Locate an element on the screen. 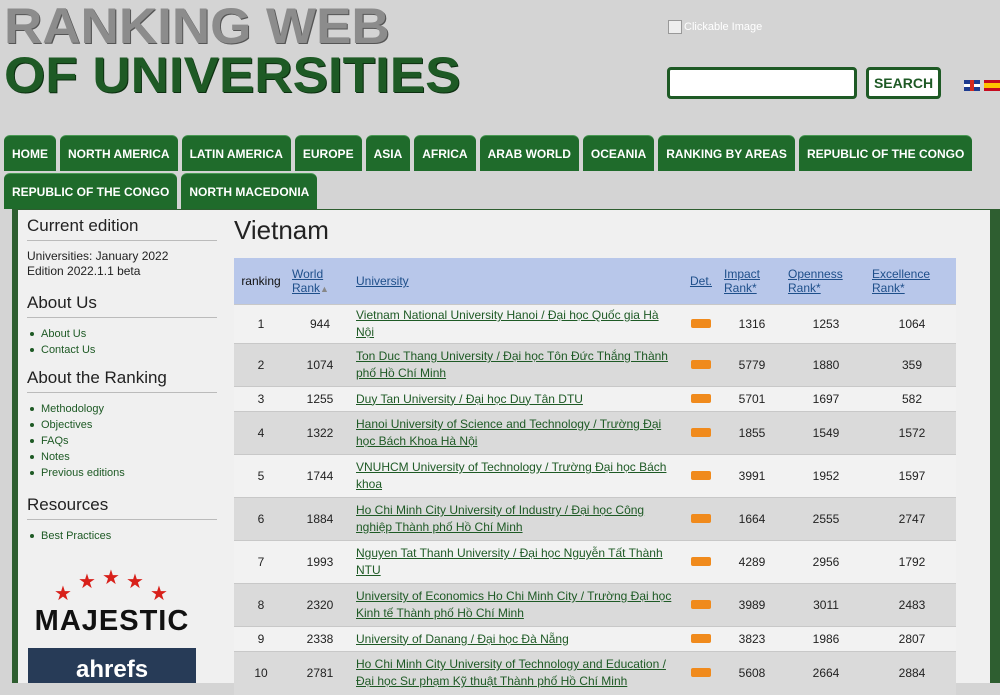  nav-home: HOME is located at coordinates (30, 153).